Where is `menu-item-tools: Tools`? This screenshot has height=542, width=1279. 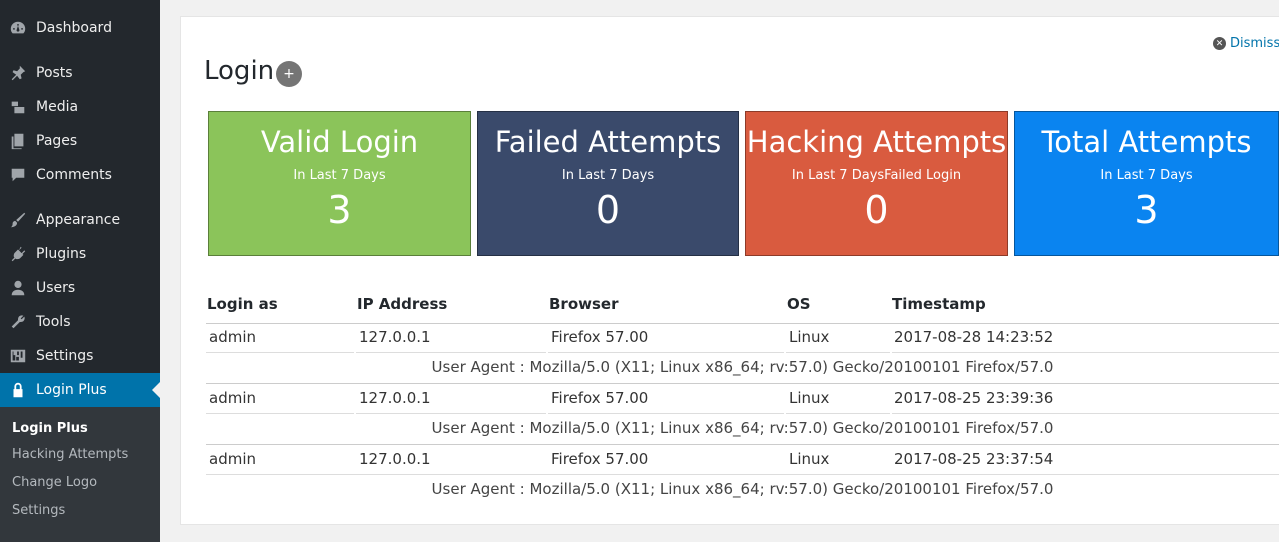 menu-item-tools: Tools is located at coordinates (80, 322).